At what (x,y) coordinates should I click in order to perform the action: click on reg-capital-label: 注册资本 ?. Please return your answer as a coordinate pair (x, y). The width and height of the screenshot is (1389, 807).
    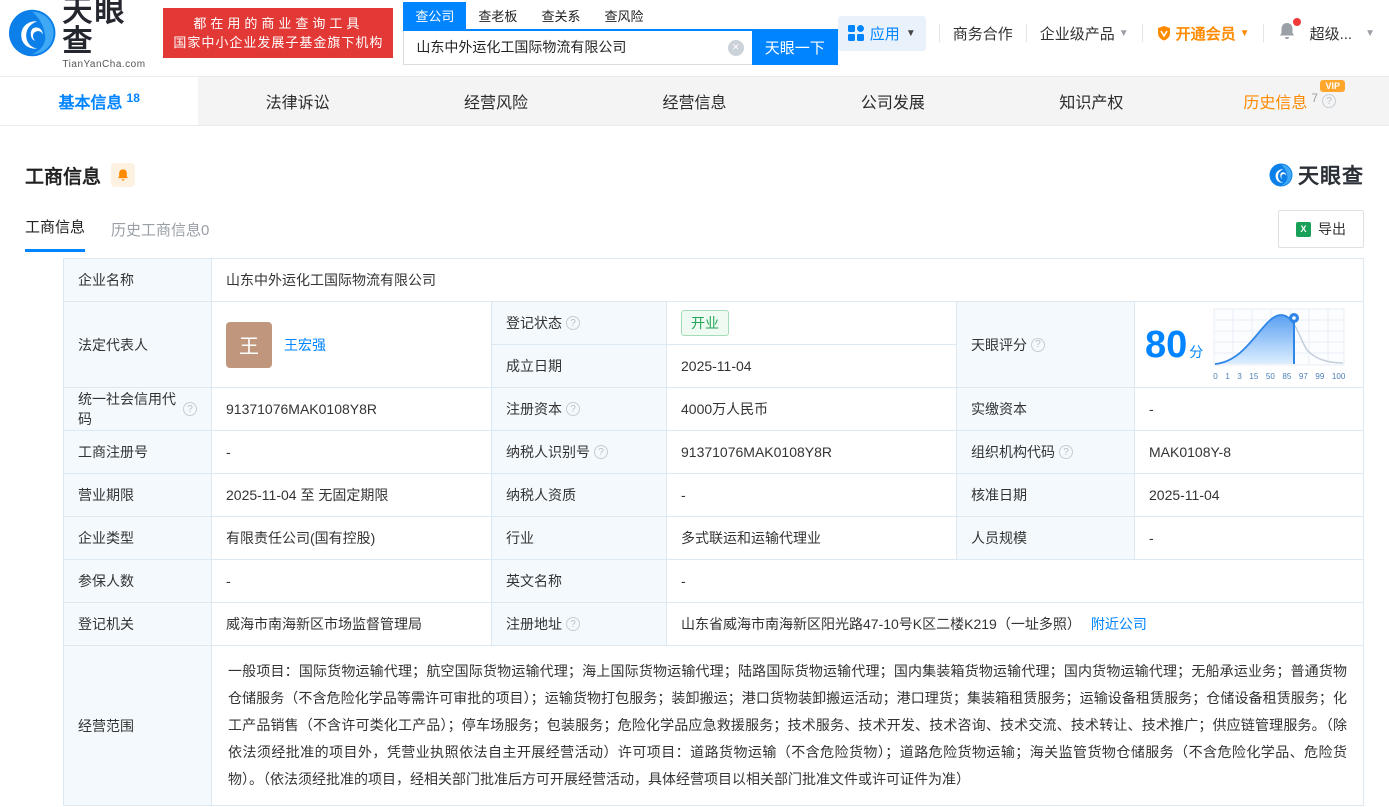
    Looking at the image, I should click on (579, 409).